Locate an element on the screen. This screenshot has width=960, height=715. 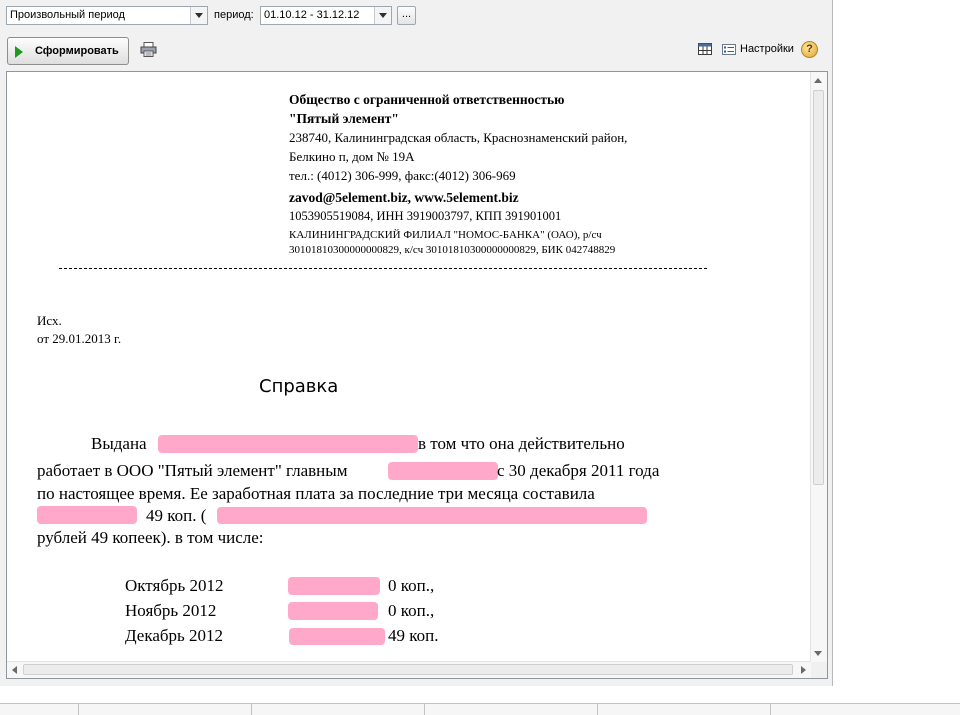
settings-label: Настройки is located at coordinates (767, 49).